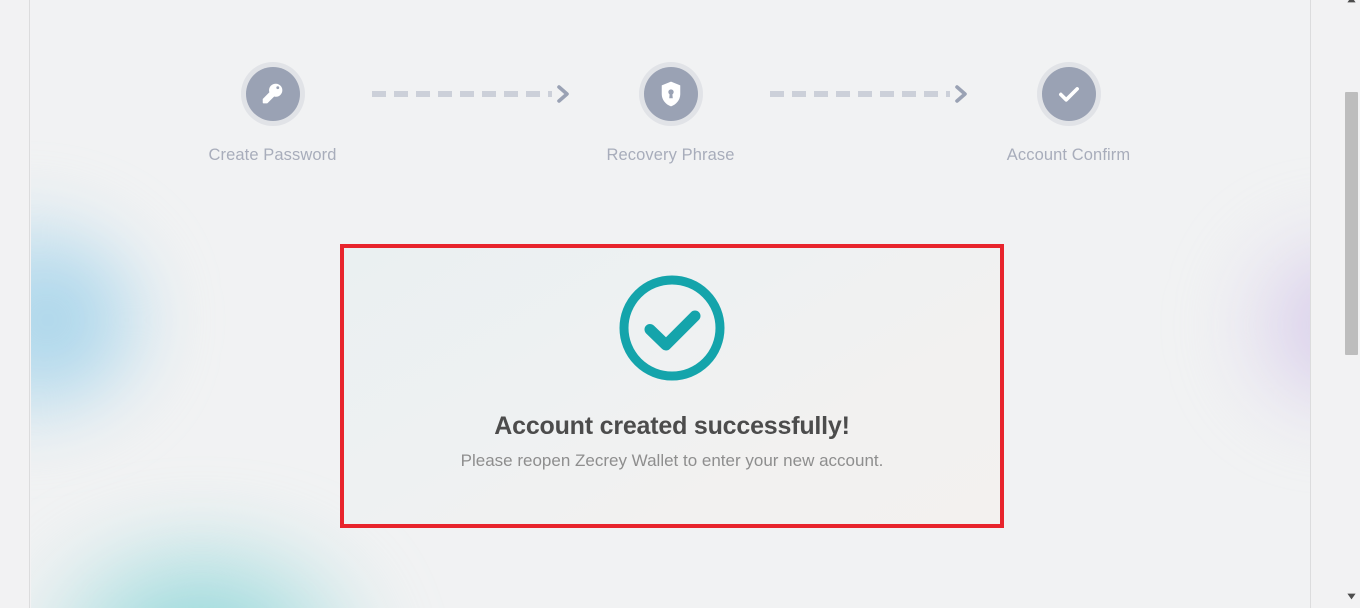  I want to click on key-icon, so click(272, 93).